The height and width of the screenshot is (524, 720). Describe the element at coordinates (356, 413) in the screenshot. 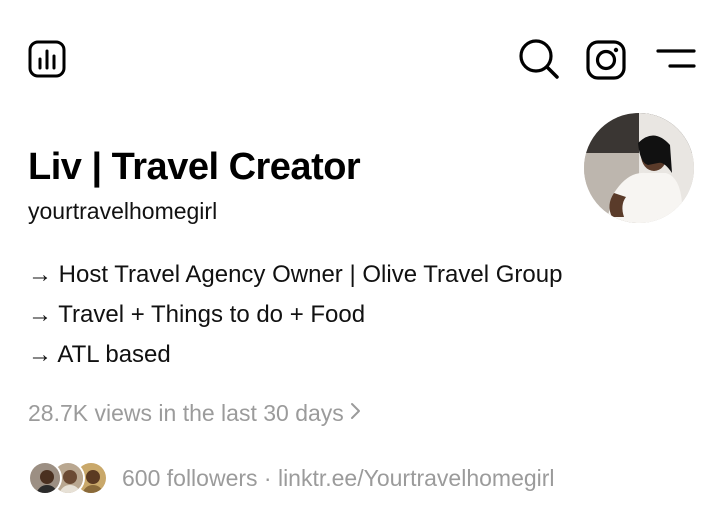

I see `chevron-right-icon` at that location.